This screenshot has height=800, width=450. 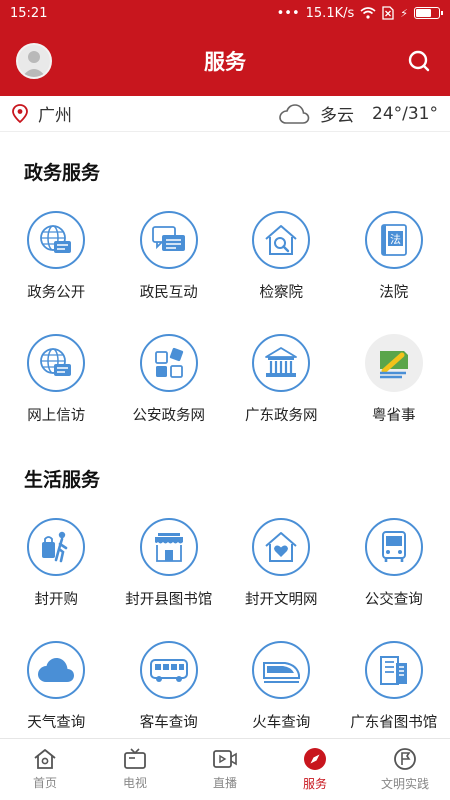 What do you see at coordinates (394, 293) in the screenshot?
I see `service-label: 法院` at bounding box center [394, 293].